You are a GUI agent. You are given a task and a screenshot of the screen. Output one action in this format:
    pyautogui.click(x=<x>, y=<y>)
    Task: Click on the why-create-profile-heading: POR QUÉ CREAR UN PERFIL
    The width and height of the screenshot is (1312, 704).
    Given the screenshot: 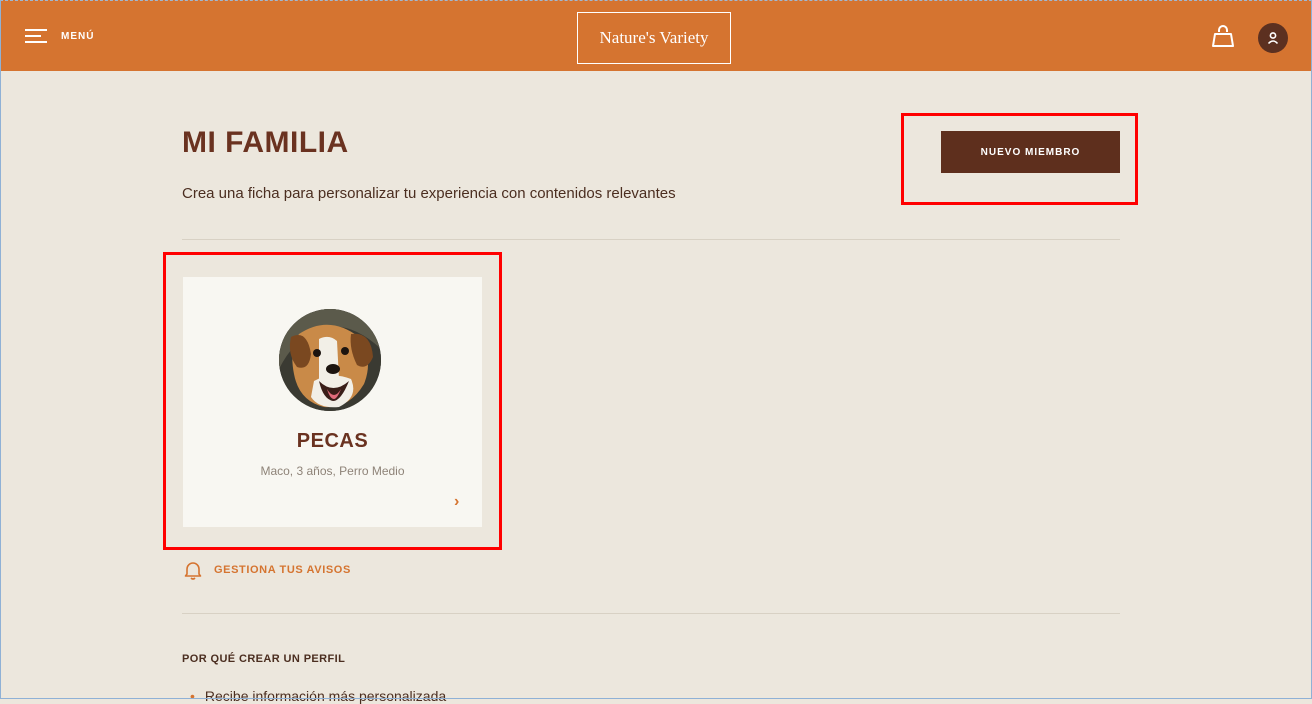 What is the action you would take?
    pyautogui.click(x=264, y=659)
    